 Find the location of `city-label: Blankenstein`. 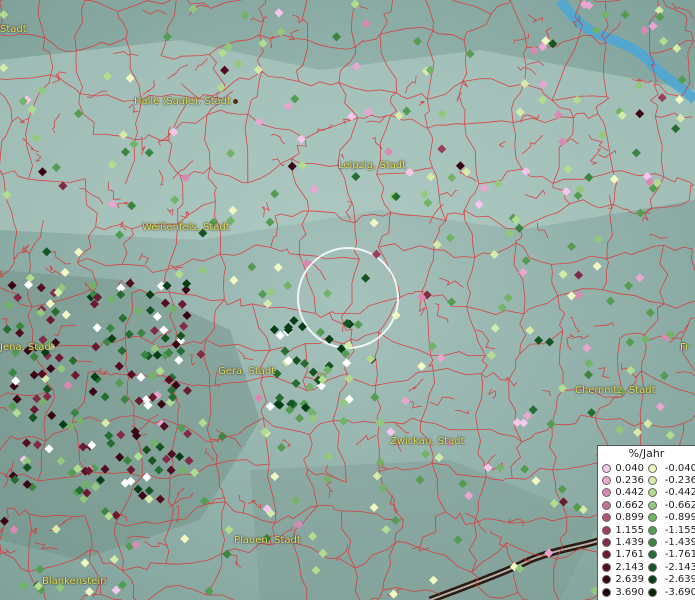

city-label: Blankenstein is located at coordinates (74, 581).